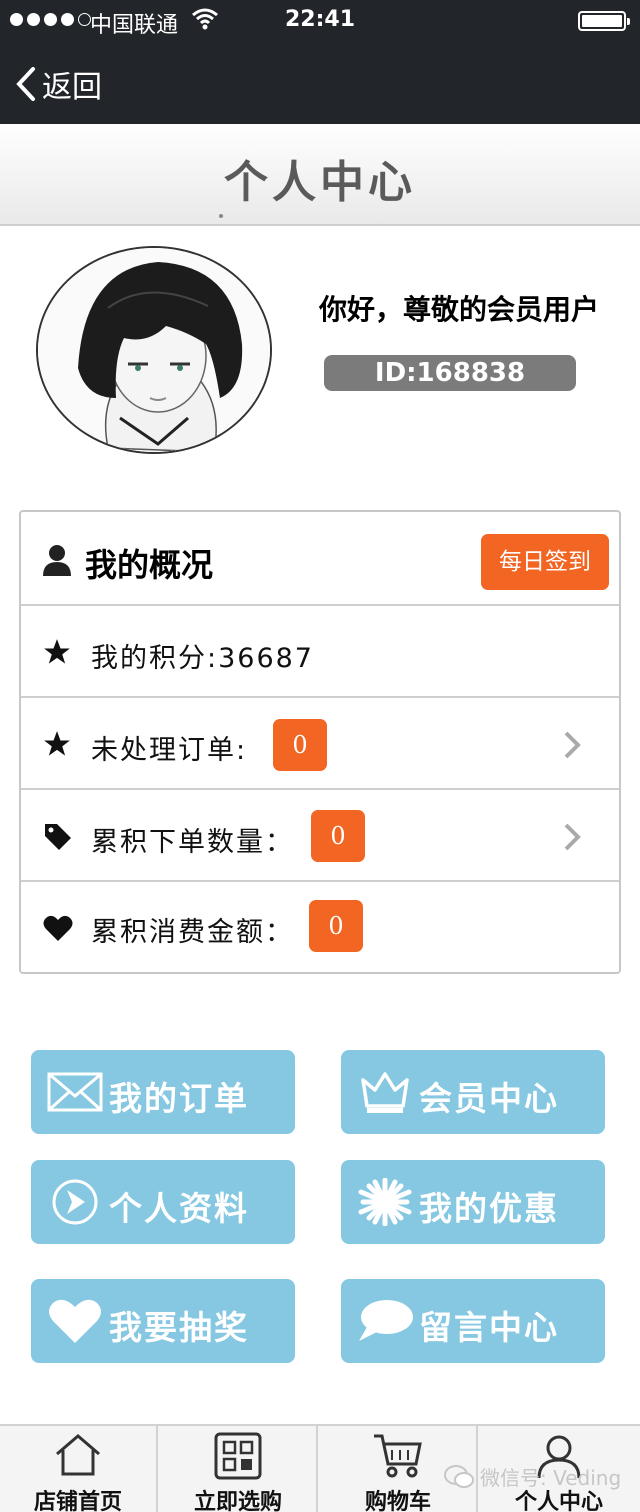  What do you see at coordinates (169, 750) in the screenshot?
I see `pending-orders-label: 未处理订单:` at bounding box center [169, 750].